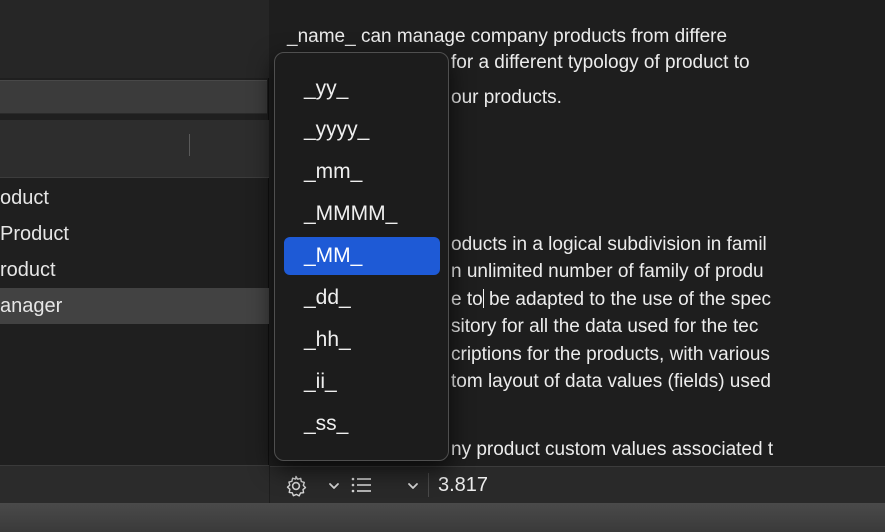  What do you see at coordinates (362, 298) in the screenshot?
I see `menu-item: _dd_` at bounding box center [362, 298].